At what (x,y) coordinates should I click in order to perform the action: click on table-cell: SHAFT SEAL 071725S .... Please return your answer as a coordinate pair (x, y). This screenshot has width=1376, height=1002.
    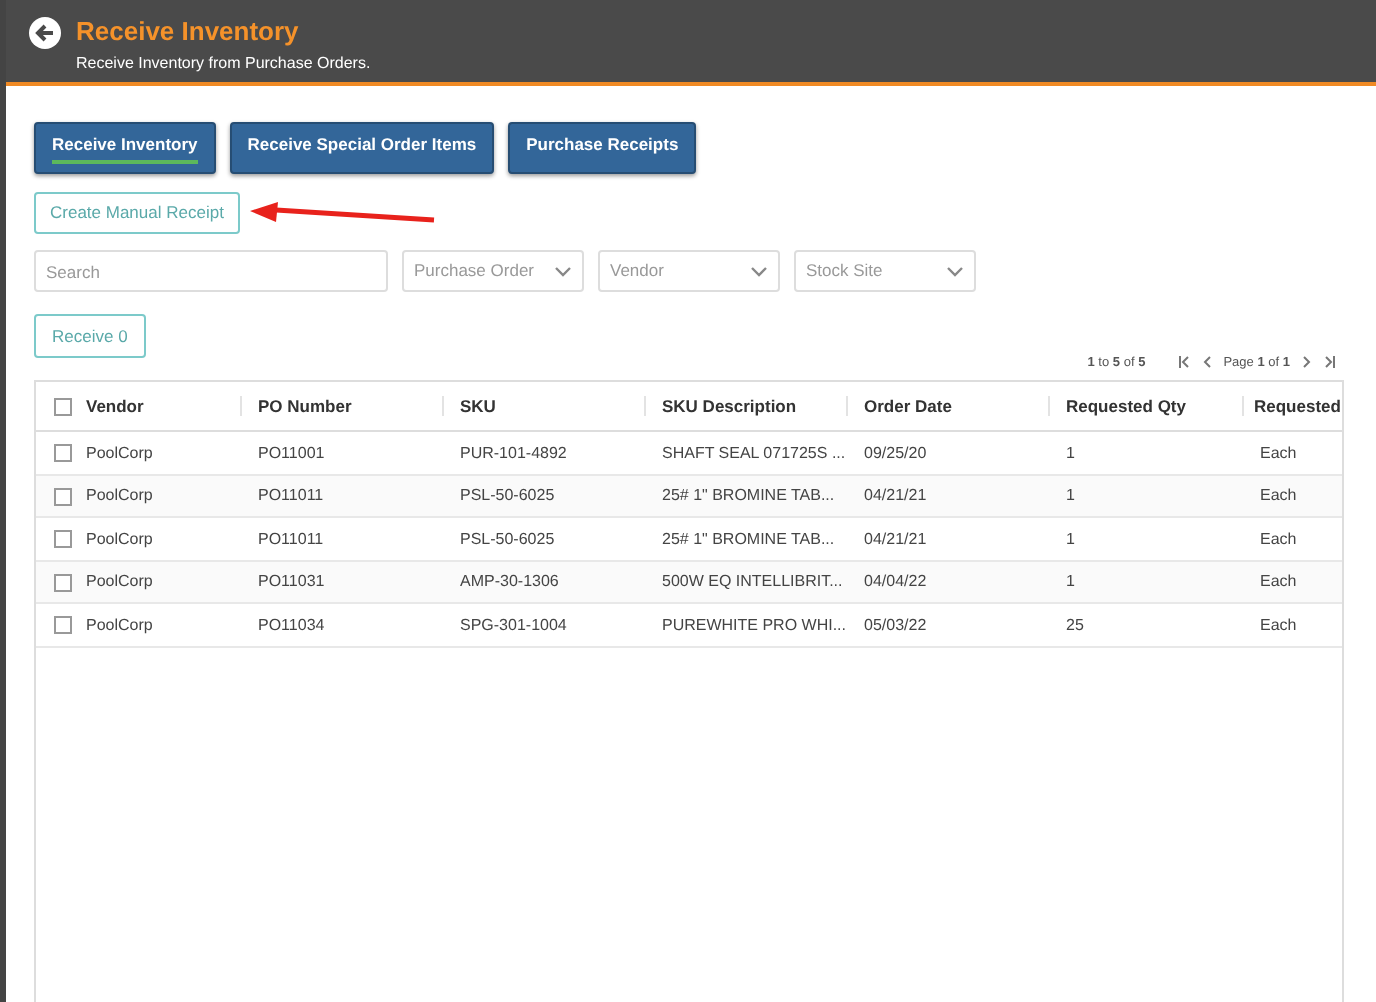
    Looking at the image, I should click on (754, 453).